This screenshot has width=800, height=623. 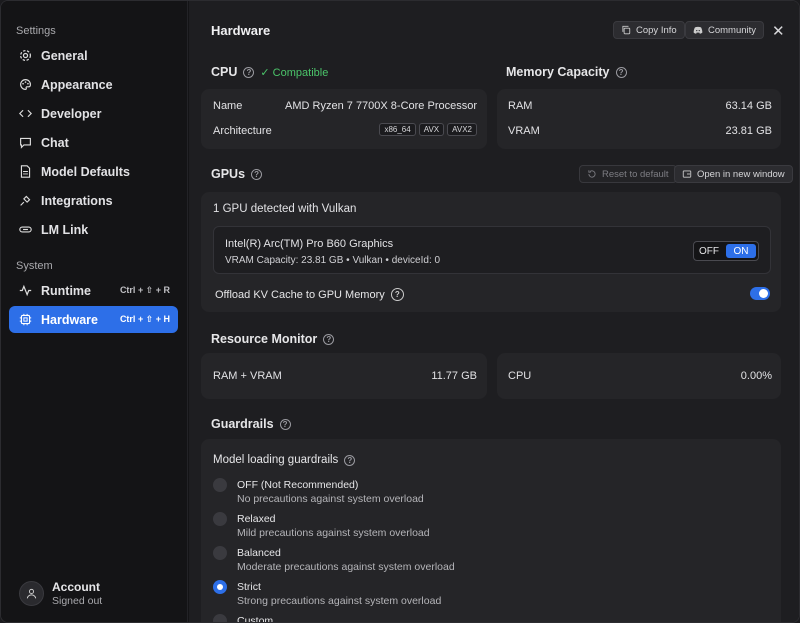 What do you see at coordinates (709, 251) in the screenshot?
I see `toggle-off-option: OFF` at bounding box center [709, 251].